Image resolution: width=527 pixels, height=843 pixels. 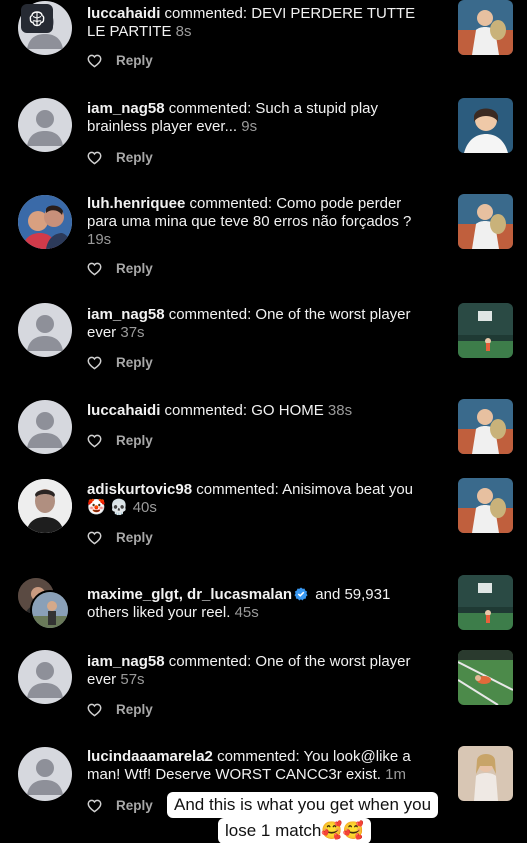 I want to click on verified-badge-icon, so click(x=301, y=594).